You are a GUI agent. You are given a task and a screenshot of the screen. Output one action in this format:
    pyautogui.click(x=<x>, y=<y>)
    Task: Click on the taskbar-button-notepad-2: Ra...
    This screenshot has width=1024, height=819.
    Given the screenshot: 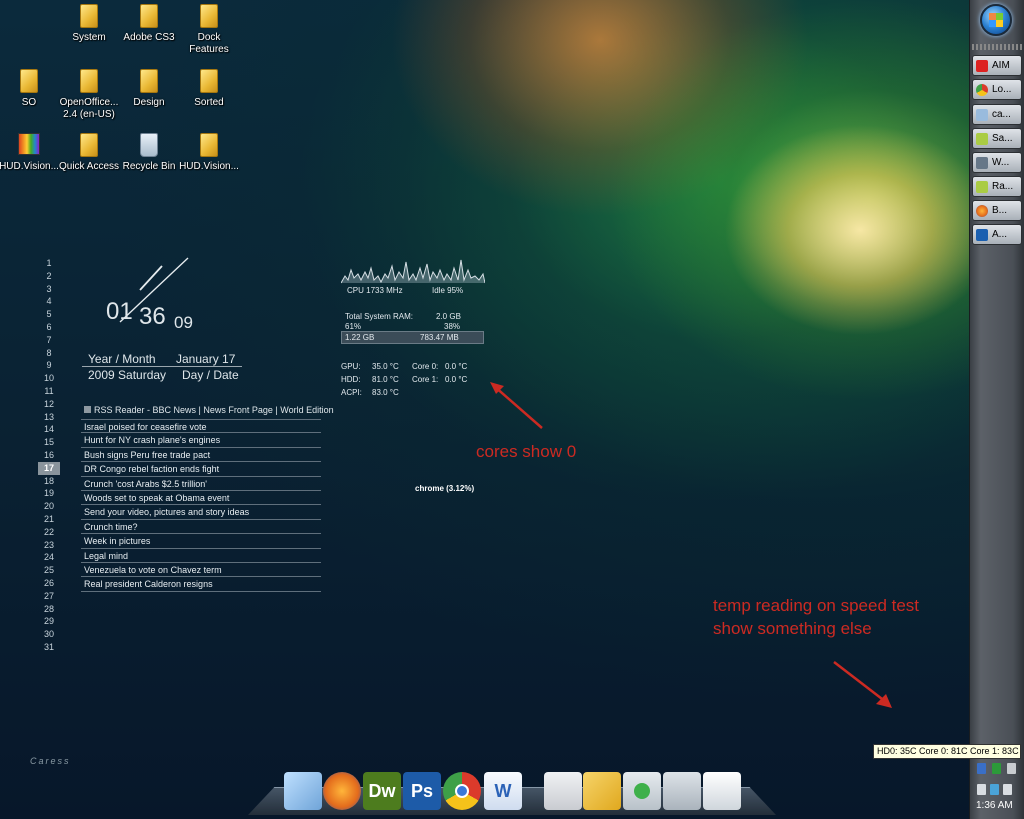 What is the action you would take?
    pyautogui.click(x=997, y=186)
    